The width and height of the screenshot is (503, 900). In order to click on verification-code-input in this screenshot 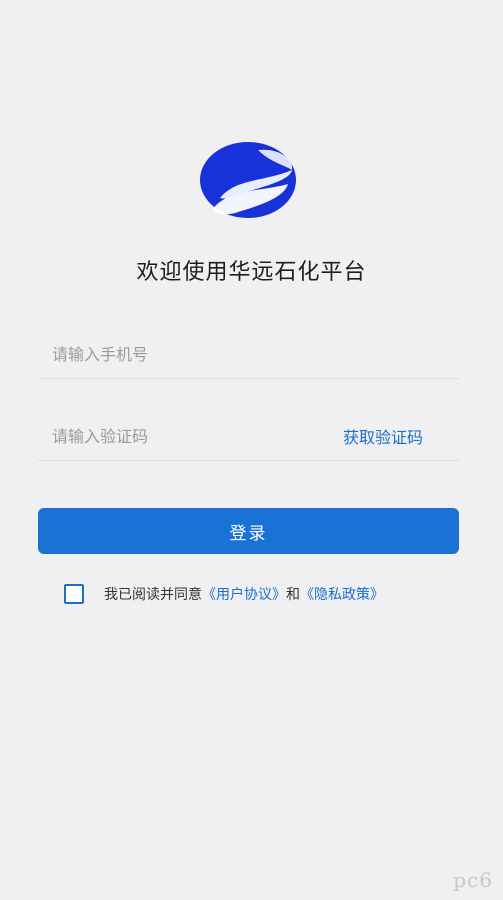, I will do `click(190, 436)`.